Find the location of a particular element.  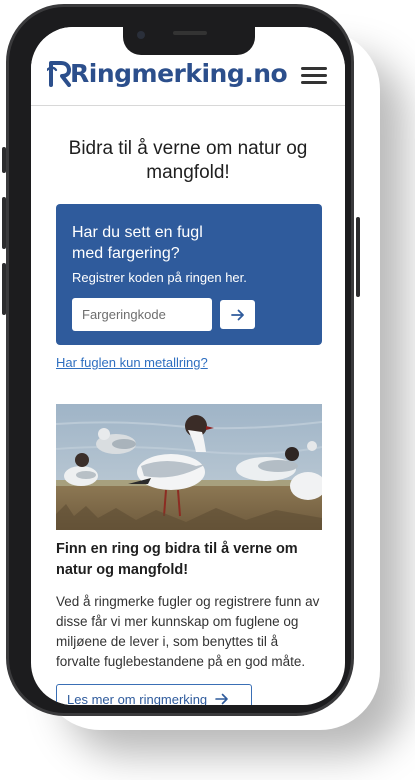

phone-notch is located at coordinates (189, 41).